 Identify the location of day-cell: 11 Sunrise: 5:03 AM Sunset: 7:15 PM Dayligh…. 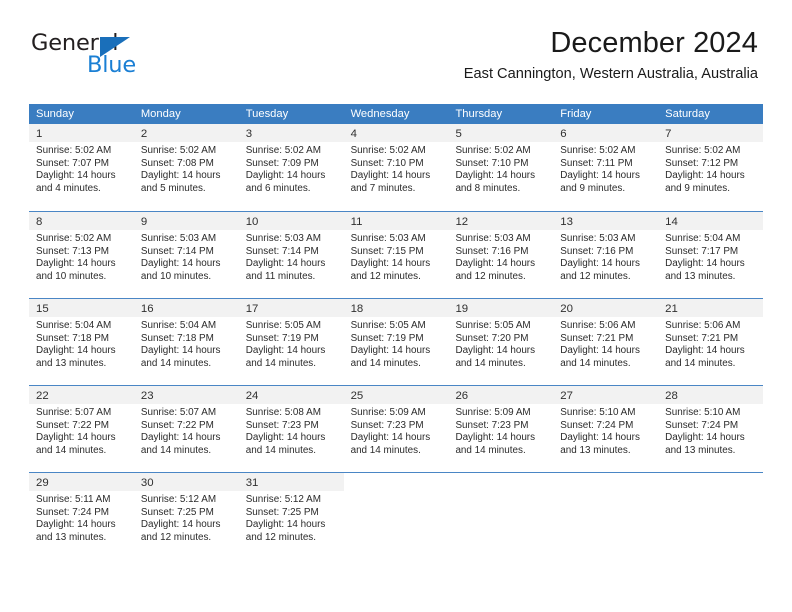
(396, 255).